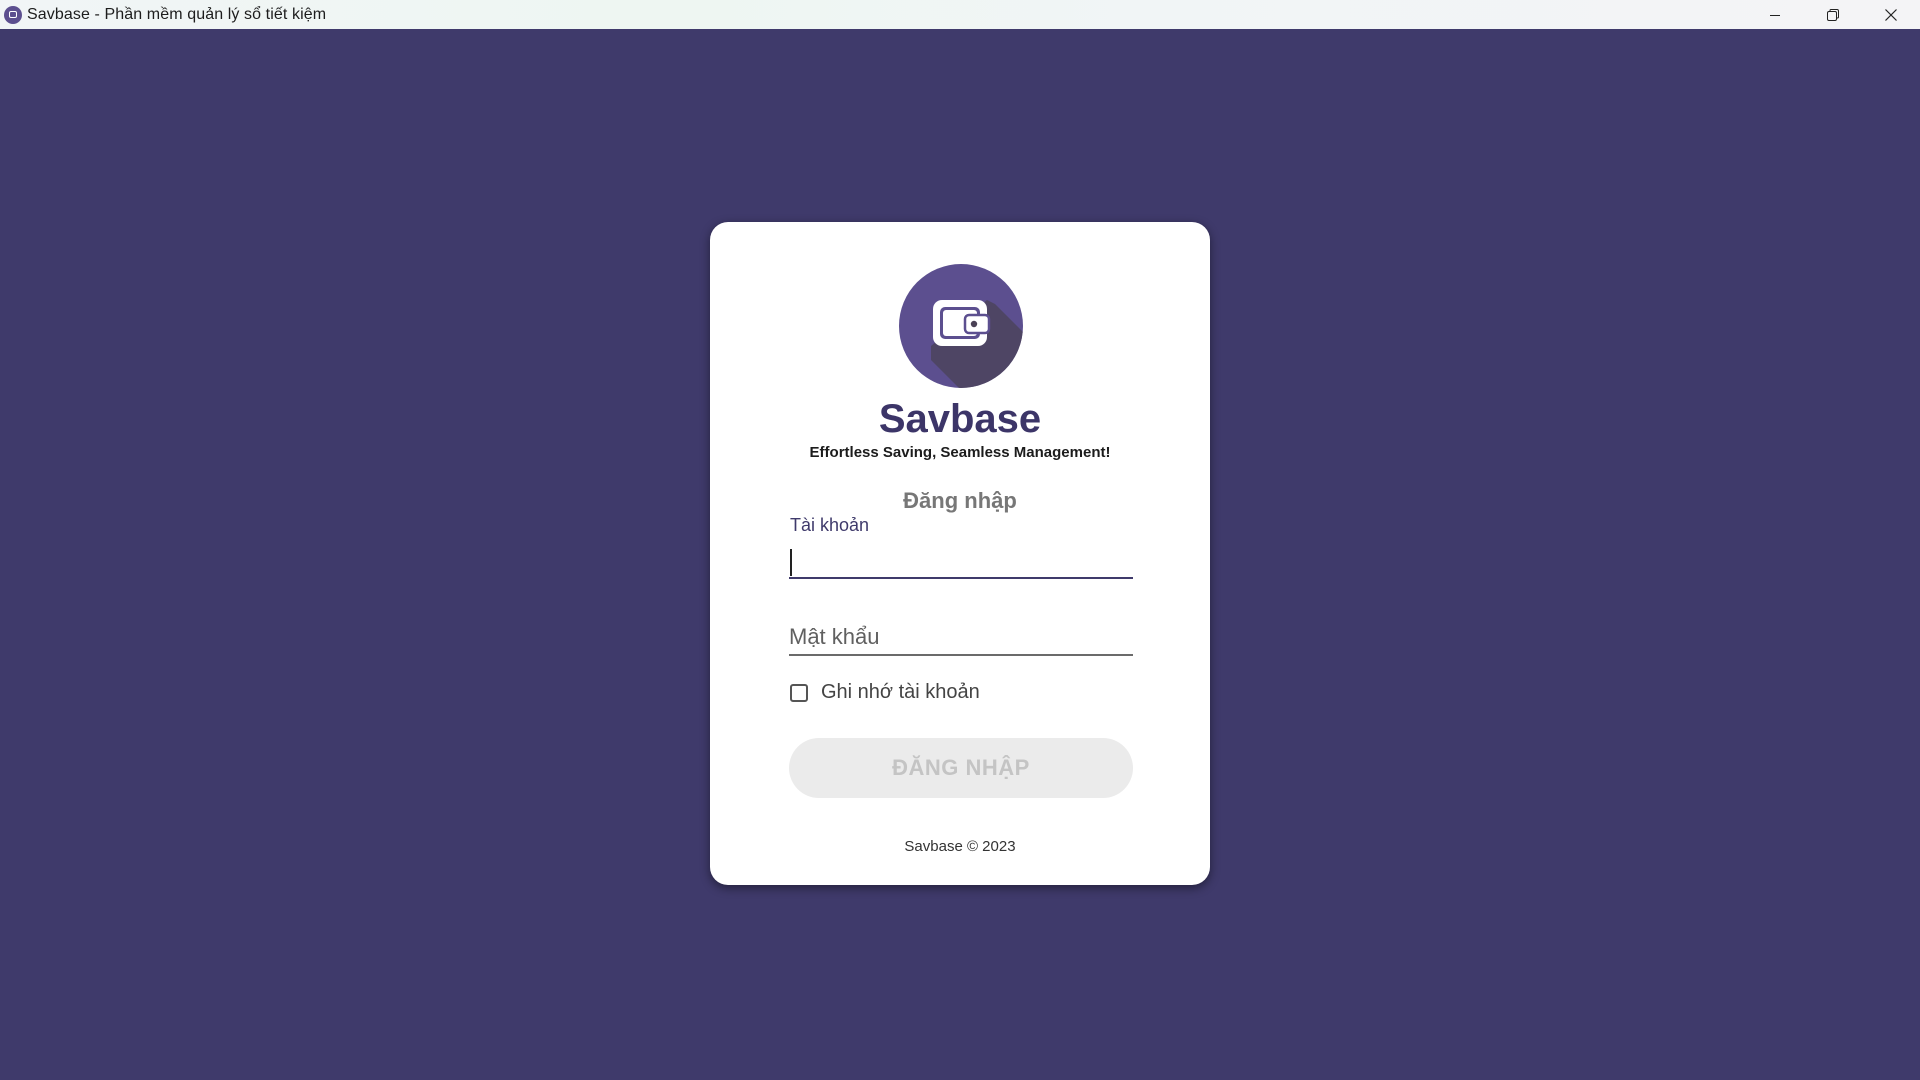  What do you see at coordinates (961, 560) in the screenshot?
I see `username-input` at bounding box center [961, 560].